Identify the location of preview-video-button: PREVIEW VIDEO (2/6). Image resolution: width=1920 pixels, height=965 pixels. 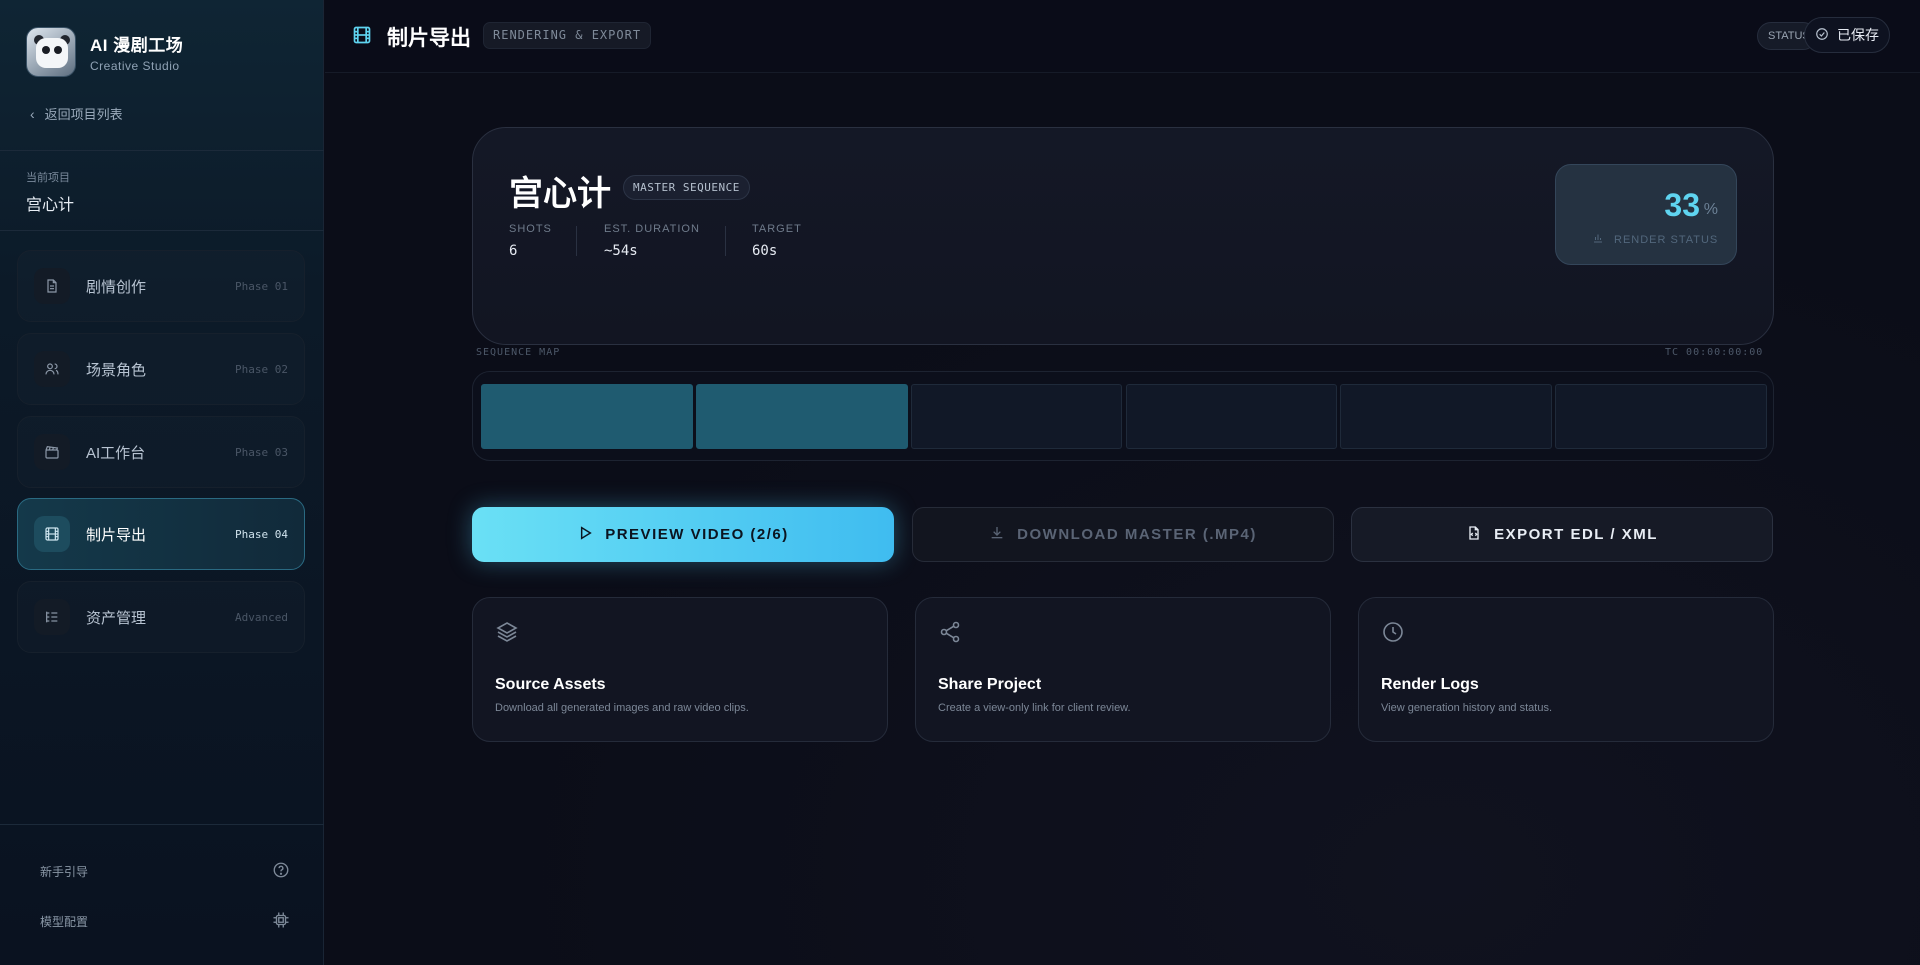
(683, 534).